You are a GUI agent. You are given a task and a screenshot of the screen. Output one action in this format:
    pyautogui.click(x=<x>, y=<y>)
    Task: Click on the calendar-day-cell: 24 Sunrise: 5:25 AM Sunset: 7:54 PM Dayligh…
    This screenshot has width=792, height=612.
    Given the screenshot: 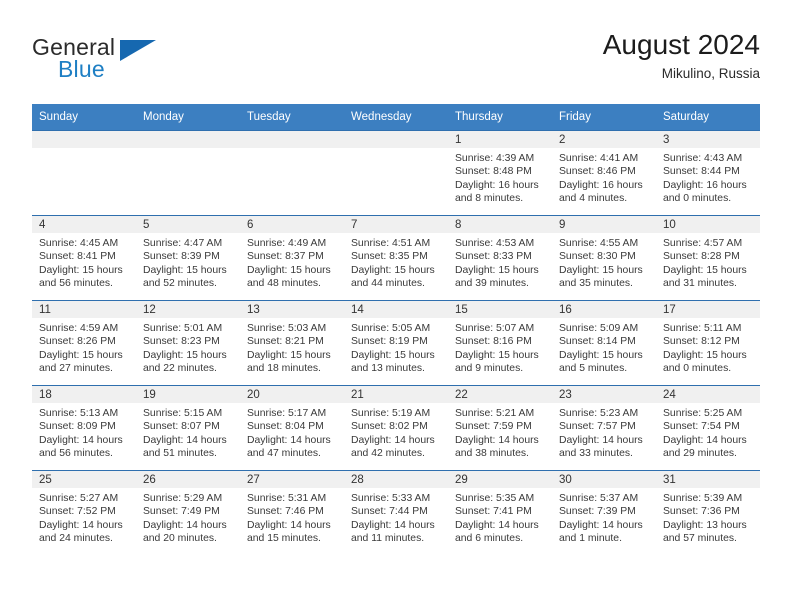 What is the action you would take?
    pyautogui.click(x=708, y=428)
    